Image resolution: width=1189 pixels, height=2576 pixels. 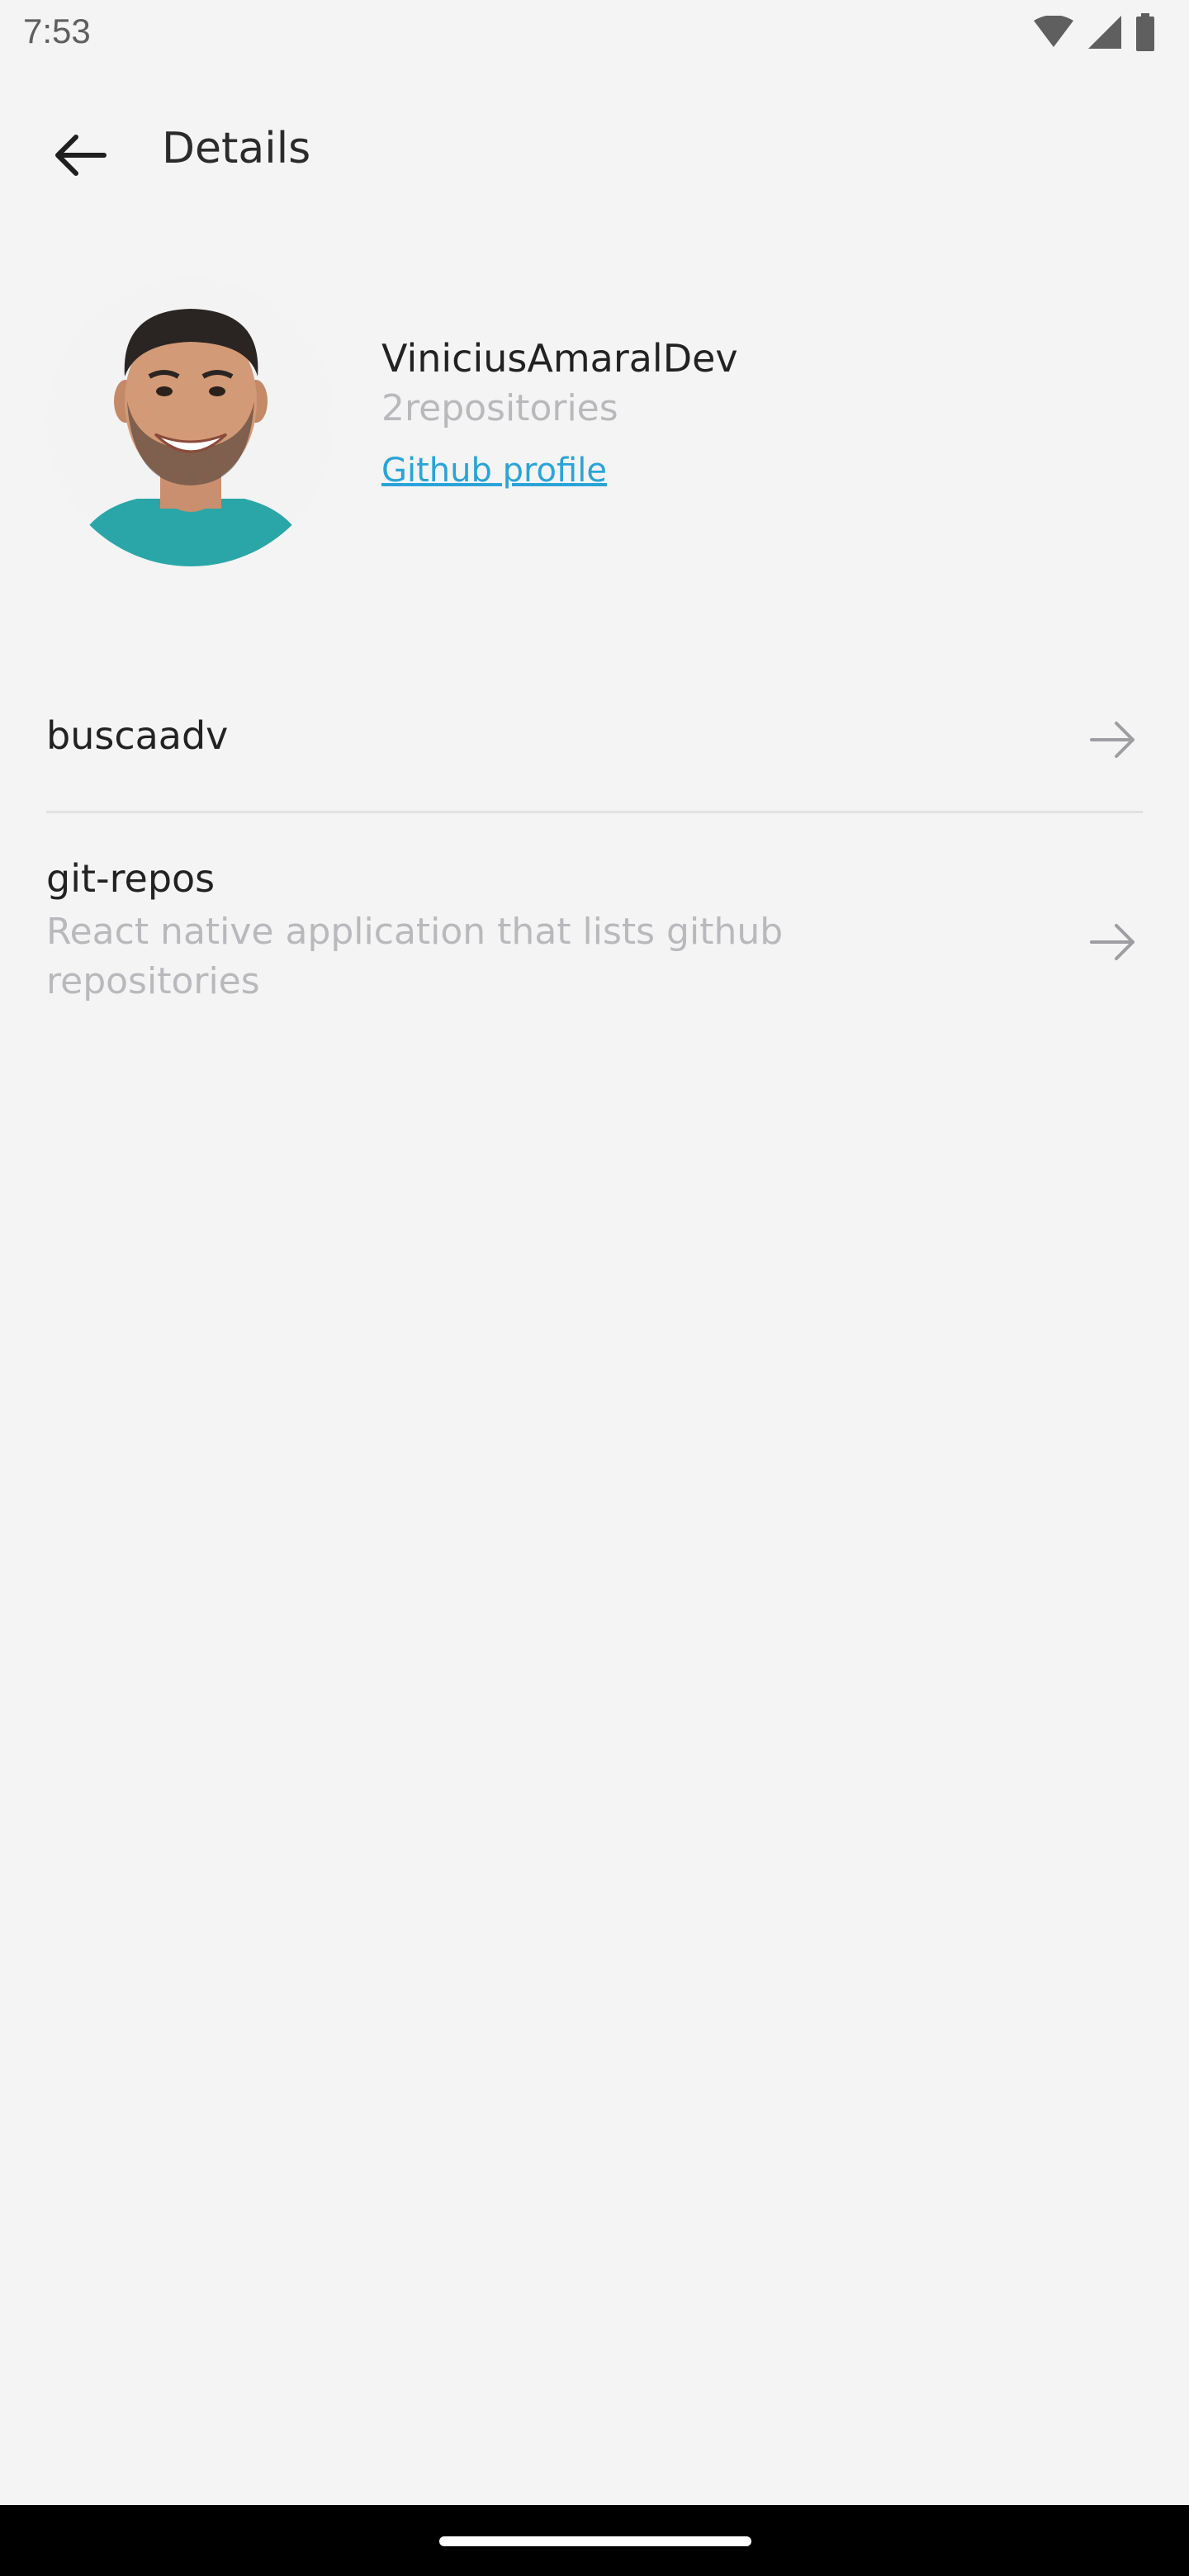 I want to click on arrow-left-icon, so click(x=79, y=157).